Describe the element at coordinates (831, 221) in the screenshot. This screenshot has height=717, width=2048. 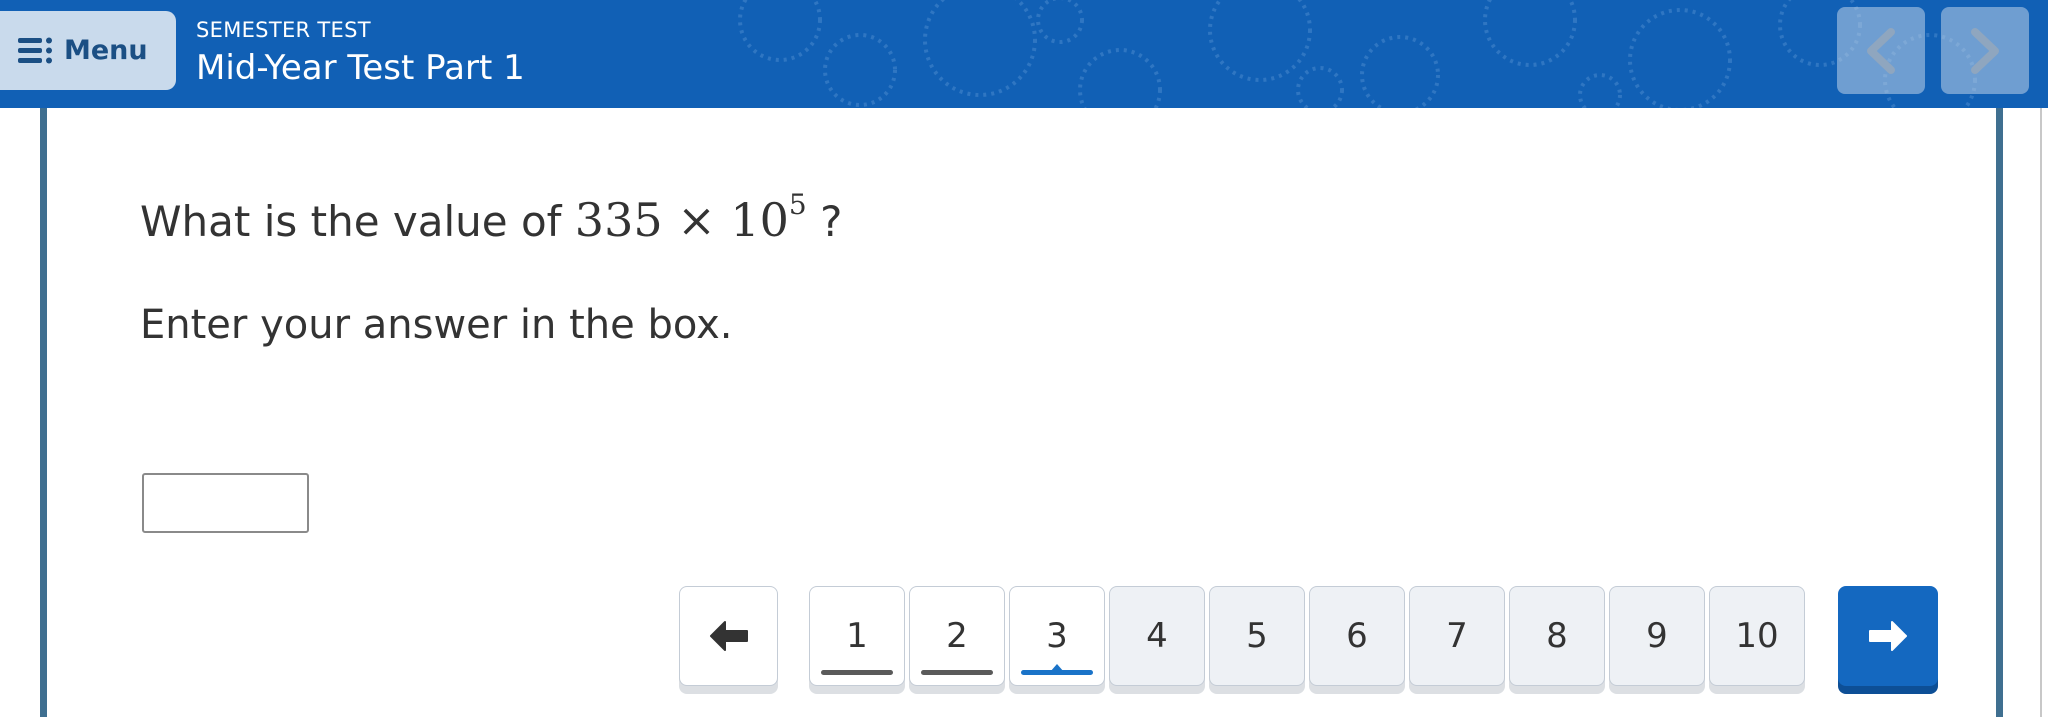
I see `question-mark: ?` at that location.